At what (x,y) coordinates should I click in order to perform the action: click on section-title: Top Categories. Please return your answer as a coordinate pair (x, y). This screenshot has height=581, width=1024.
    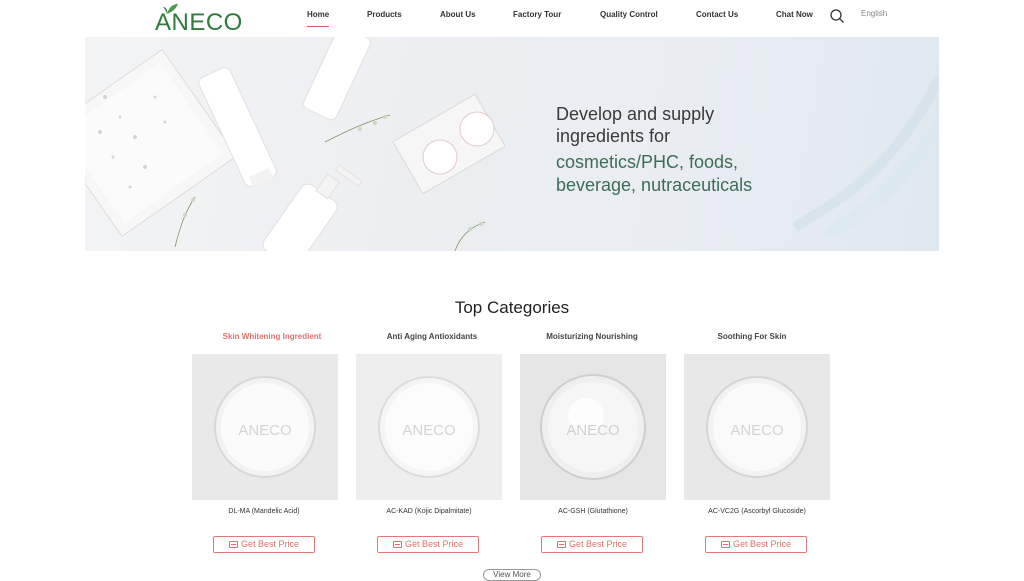
    Looking at the image, I should click on (512, 307).